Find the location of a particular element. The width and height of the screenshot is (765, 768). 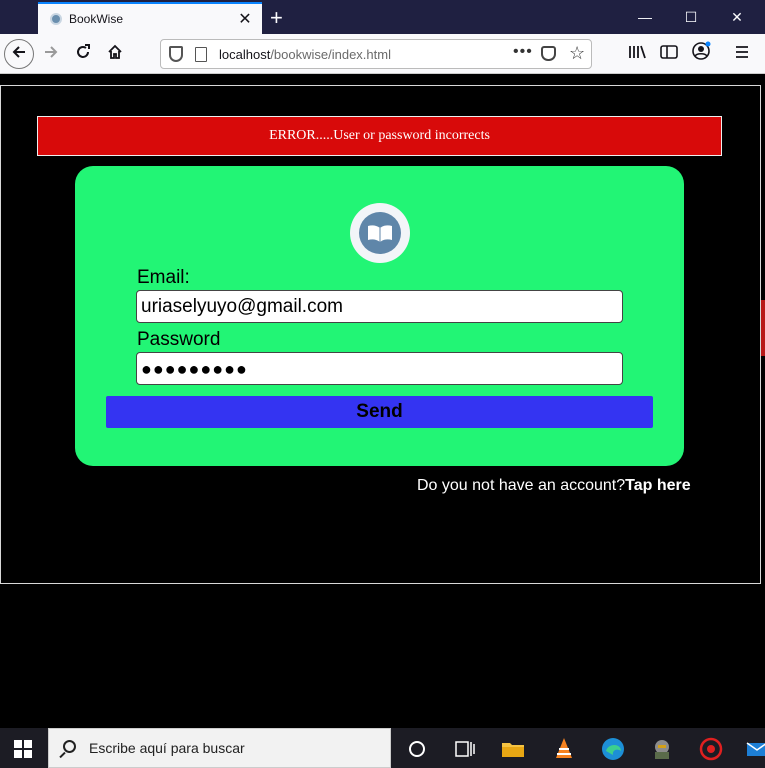

browser-navbar: localhost/bookwise/index.html ••• ☆ is located at coordinates (382, 54).